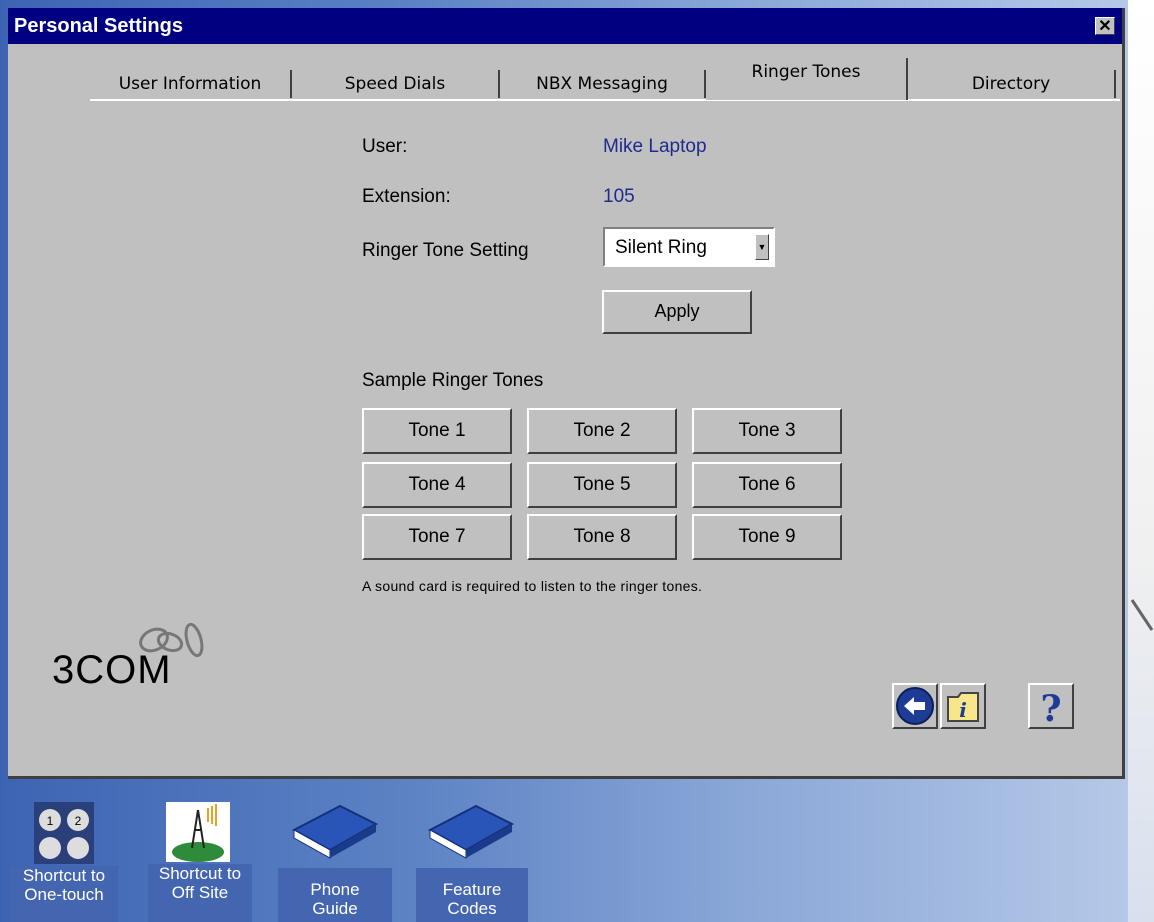  What do you see at coordinates (602, 485) in the screenshot?
I see `tone-5-button: Tone 5` at bounding box center [602, 485].